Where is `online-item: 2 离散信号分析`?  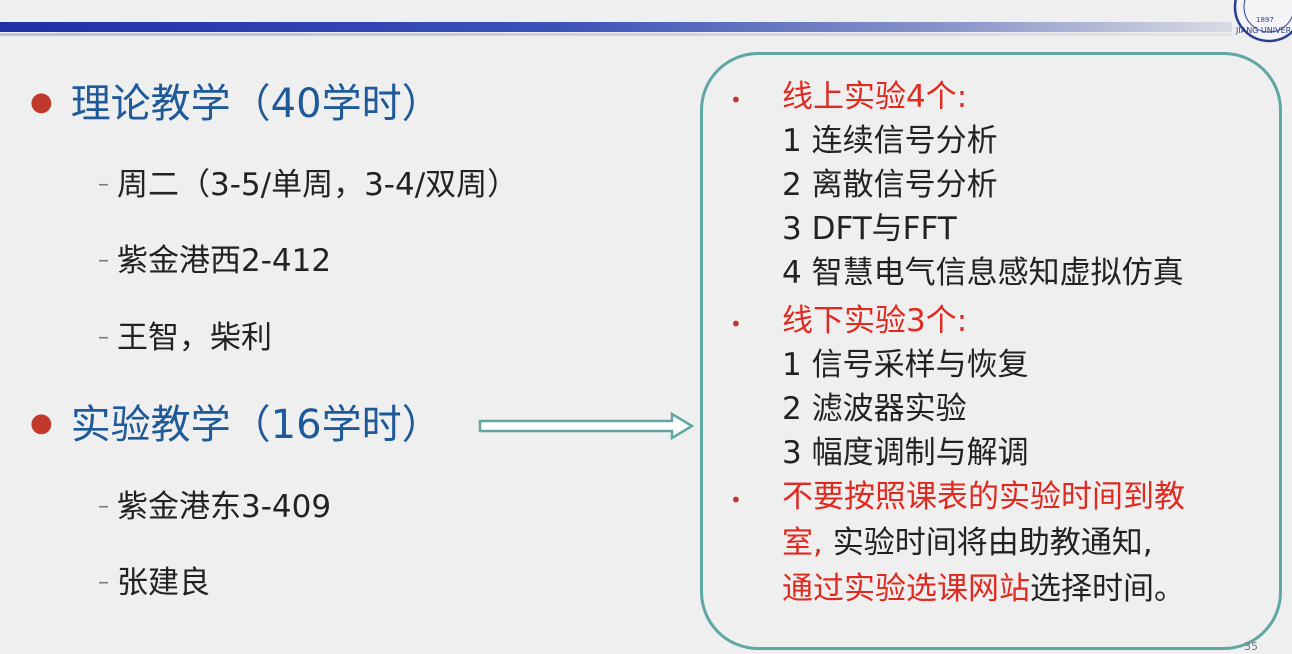
online-item: 2 离散信号分析 is located at coordinates (890, 185).